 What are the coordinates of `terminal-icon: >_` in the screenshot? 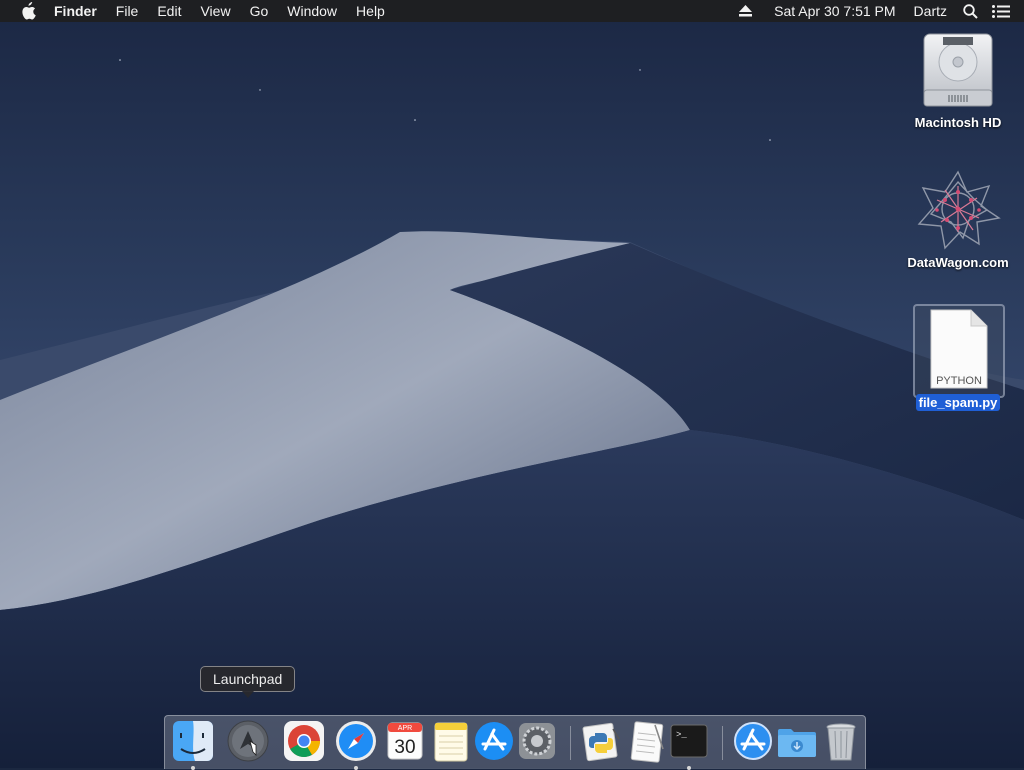 It's located at (689, 741).